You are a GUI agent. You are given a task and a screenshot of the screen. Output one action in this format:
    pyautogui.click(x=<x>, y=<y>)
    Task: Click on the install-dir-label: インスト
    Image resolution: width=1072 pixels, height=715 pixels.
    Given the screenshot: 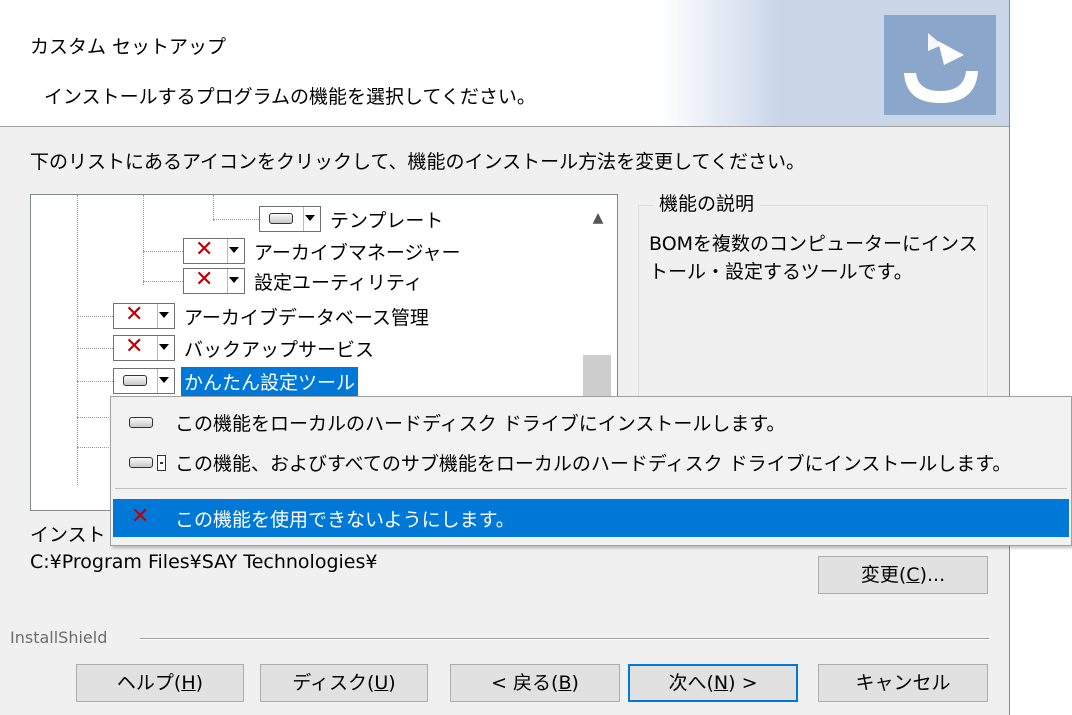 What is the action you would take?
    pyautogui.click(x=68, y=535)
    